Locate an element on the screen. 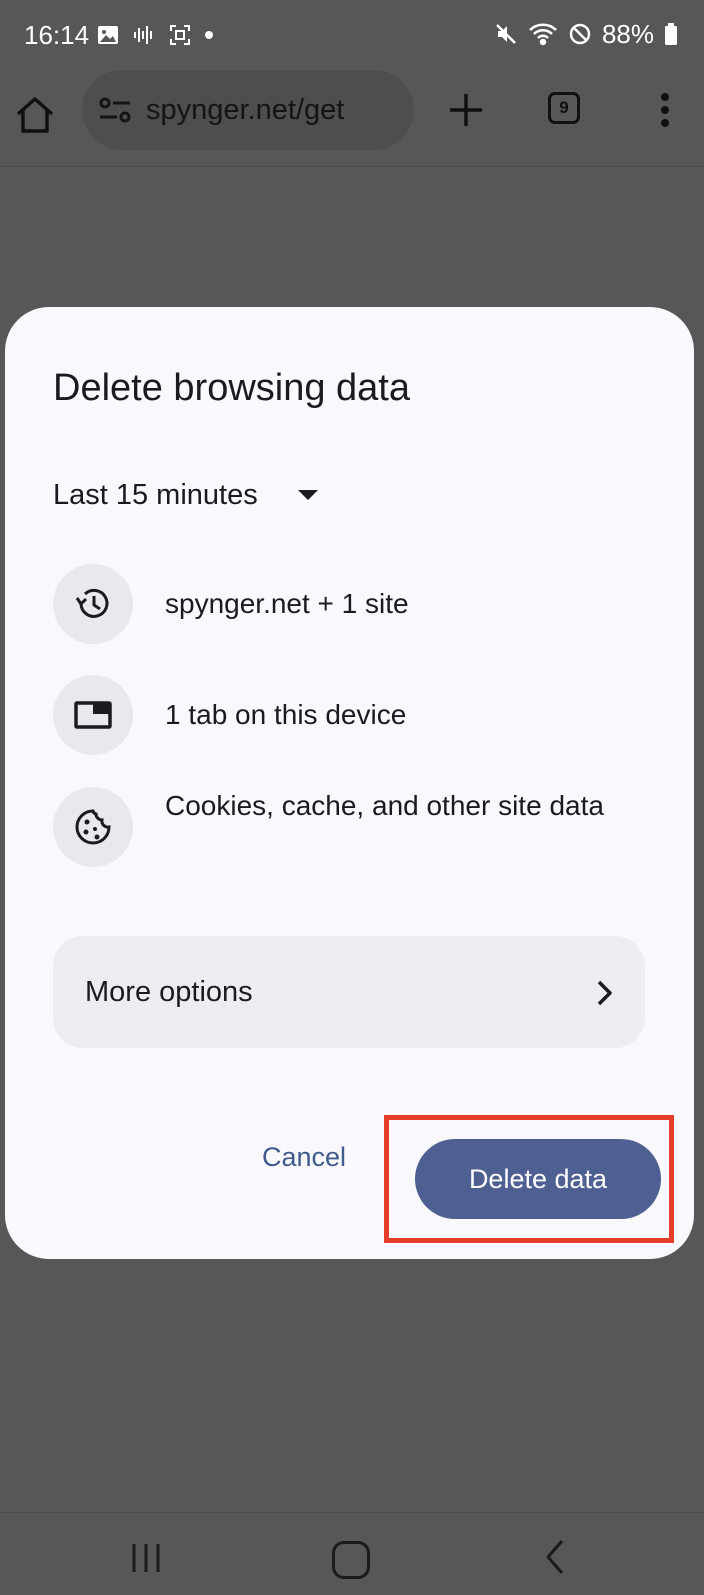  screenshot-icon is located at coordinates (180, 35).